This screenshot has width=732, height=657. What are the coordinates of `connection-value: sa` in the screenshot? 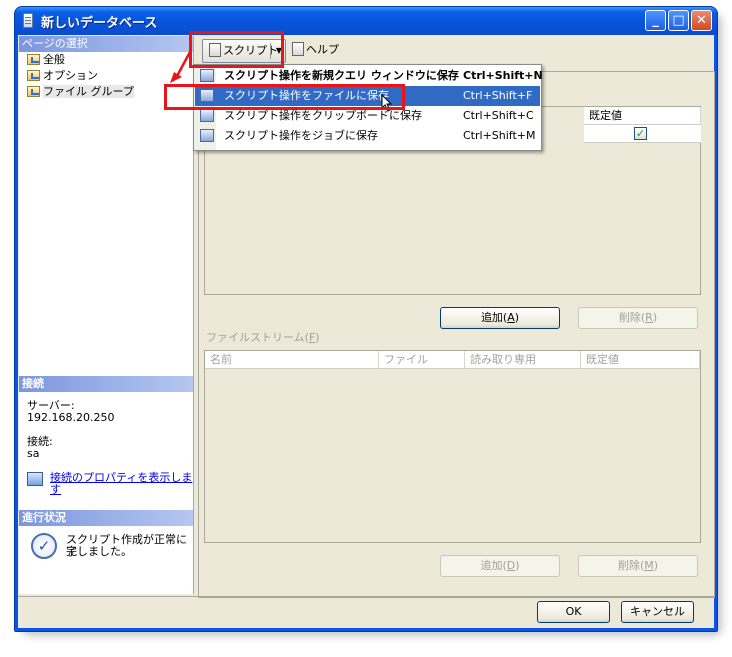 It's located at (33, 453).